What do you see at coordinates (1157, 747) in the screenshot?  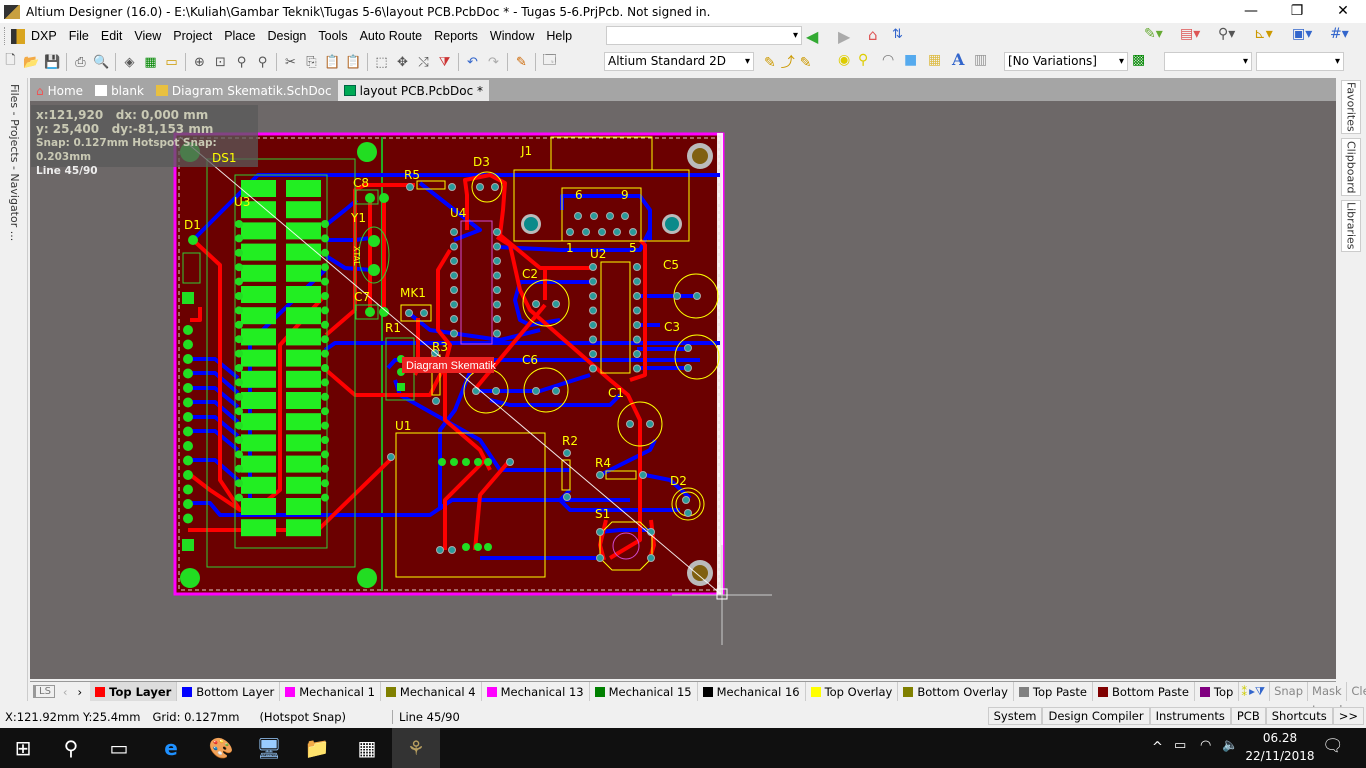 I see `show-hidden-icons: ^` at bounding box center [1157, 747].